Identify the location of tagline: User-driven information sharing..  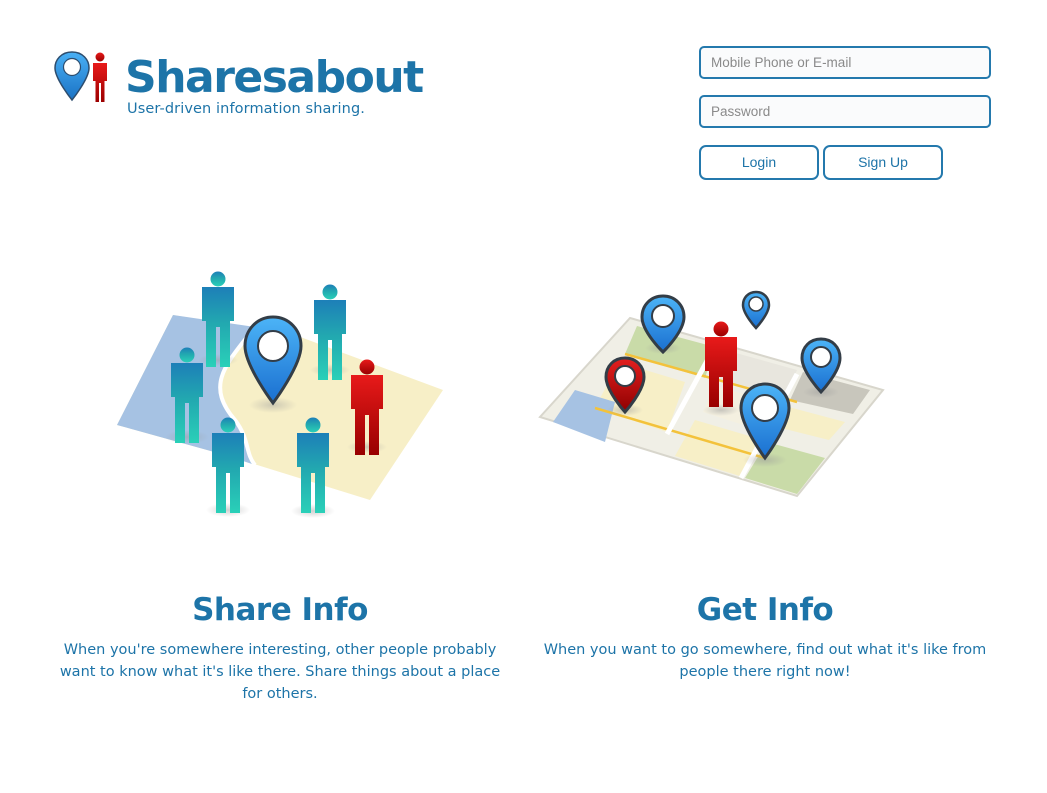
(246, 109).